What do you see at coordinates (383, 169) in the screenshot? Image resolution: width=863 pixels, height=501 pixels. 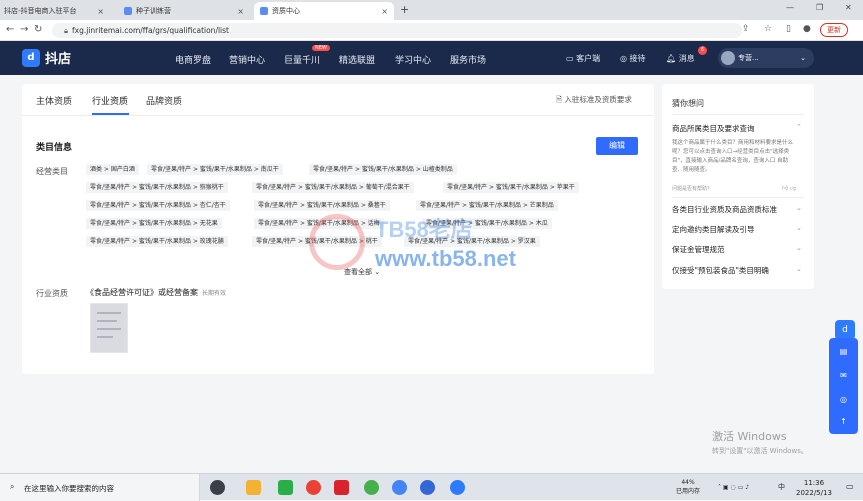 I see `category-chip: 零食/坚果/特产 > 蜜饯/果干/水果制品 > 山楂类制品` at bounding box center [383, 169].